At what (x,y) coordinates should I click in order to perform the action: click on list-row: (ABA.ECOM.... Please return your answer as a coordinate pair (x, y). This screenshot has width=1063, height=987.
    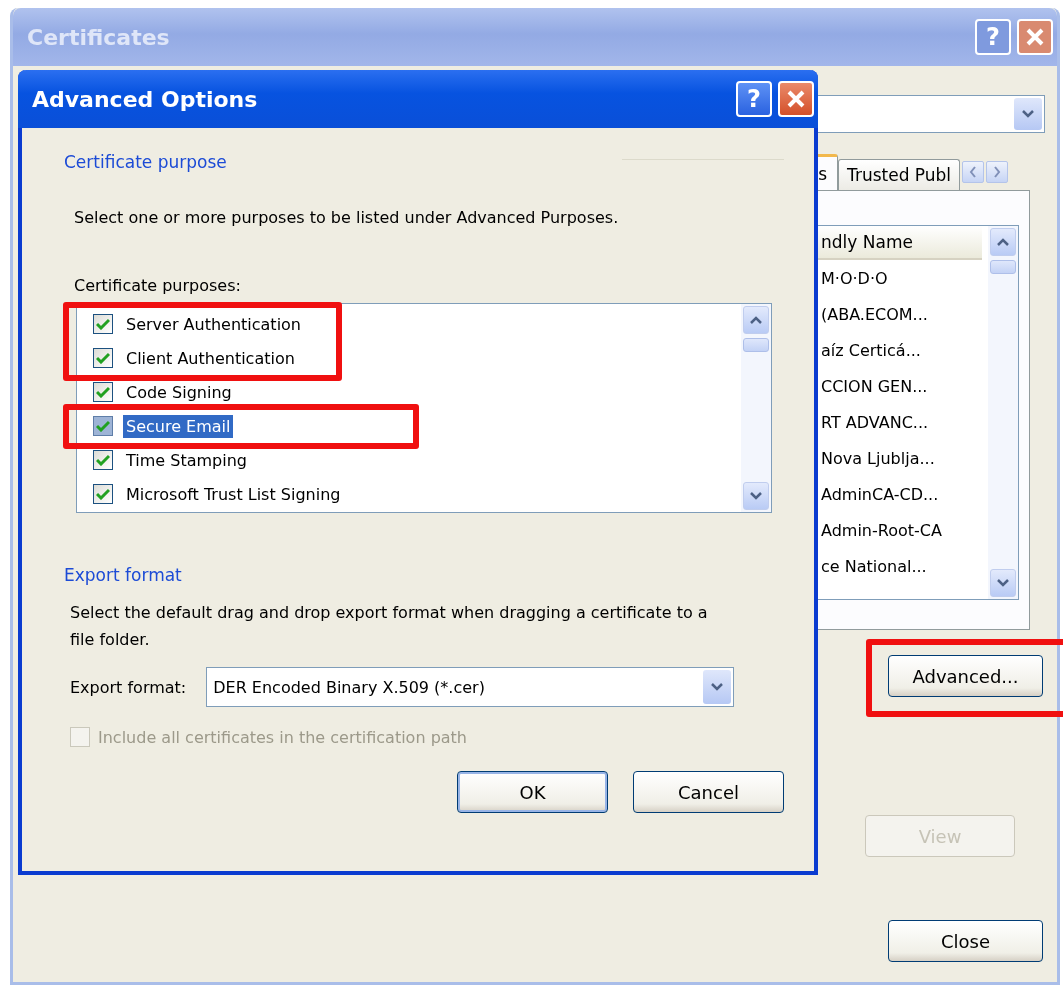
    Looking at the image, I should click on (904, 314).